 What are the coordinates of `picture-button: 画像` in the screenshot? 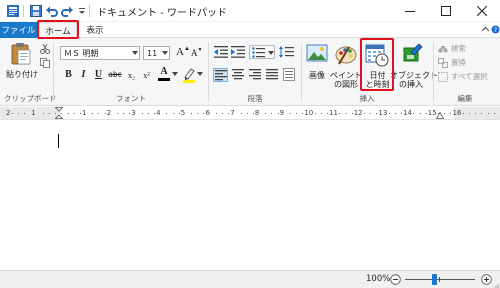 It's located at (317, 65).